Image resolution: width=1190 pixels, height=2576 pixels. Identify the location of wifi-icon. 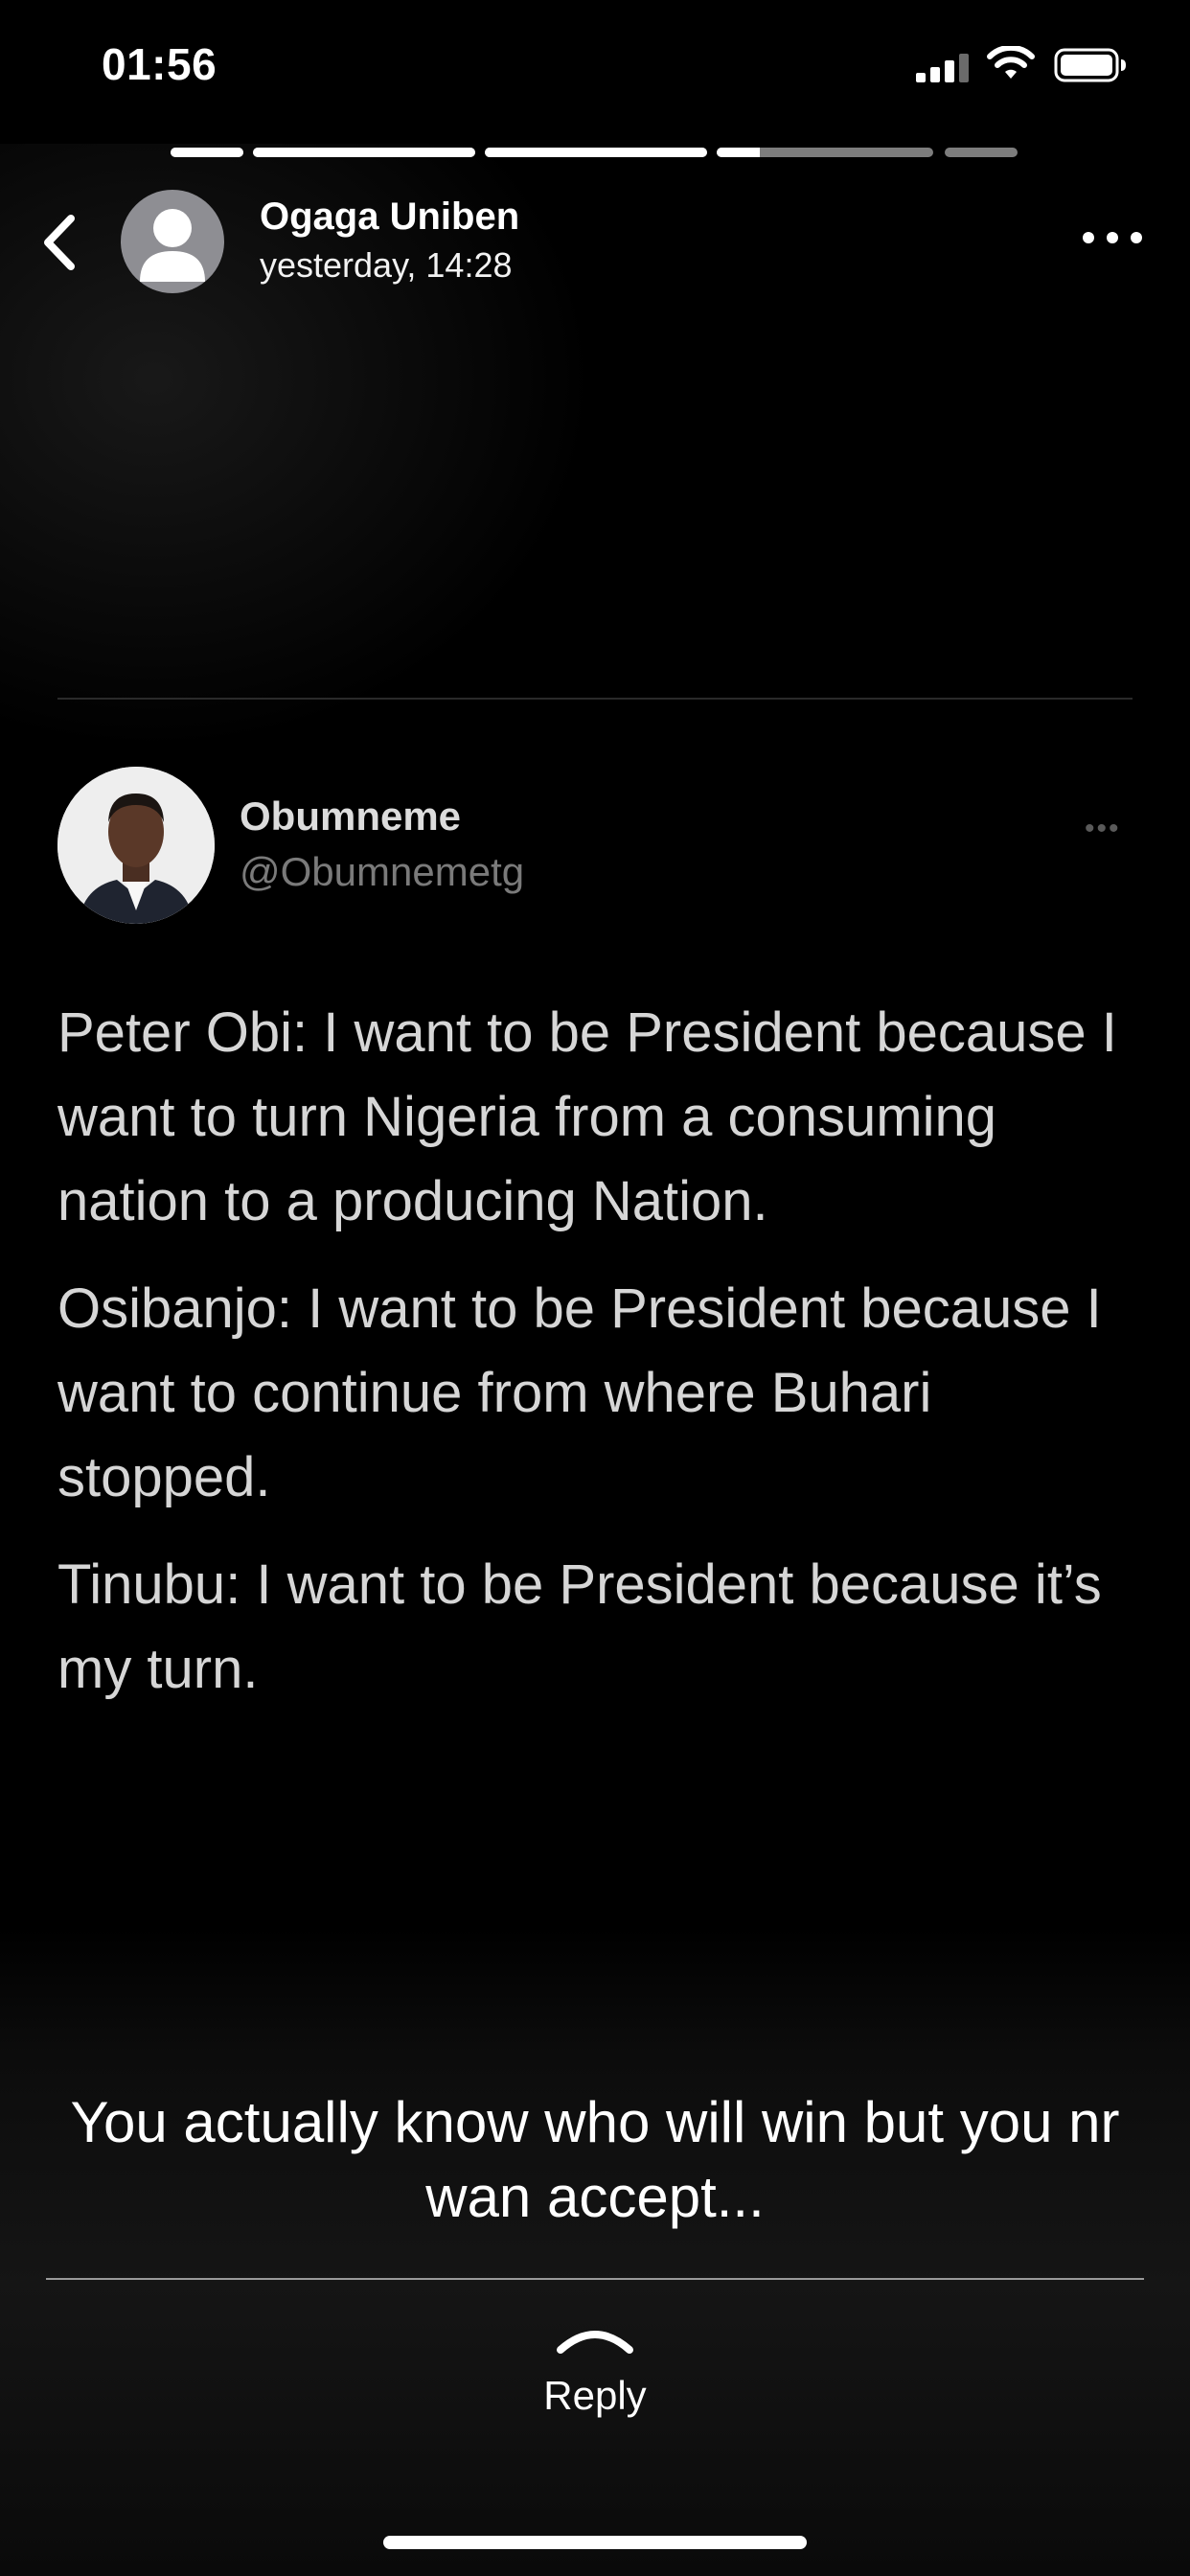
(1011, 63).